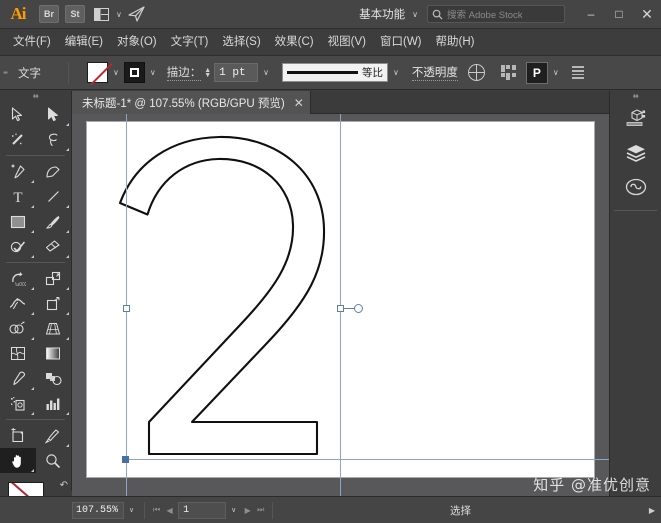  I want to click on arrange-caret-icon: ∨, so click(119, 14).